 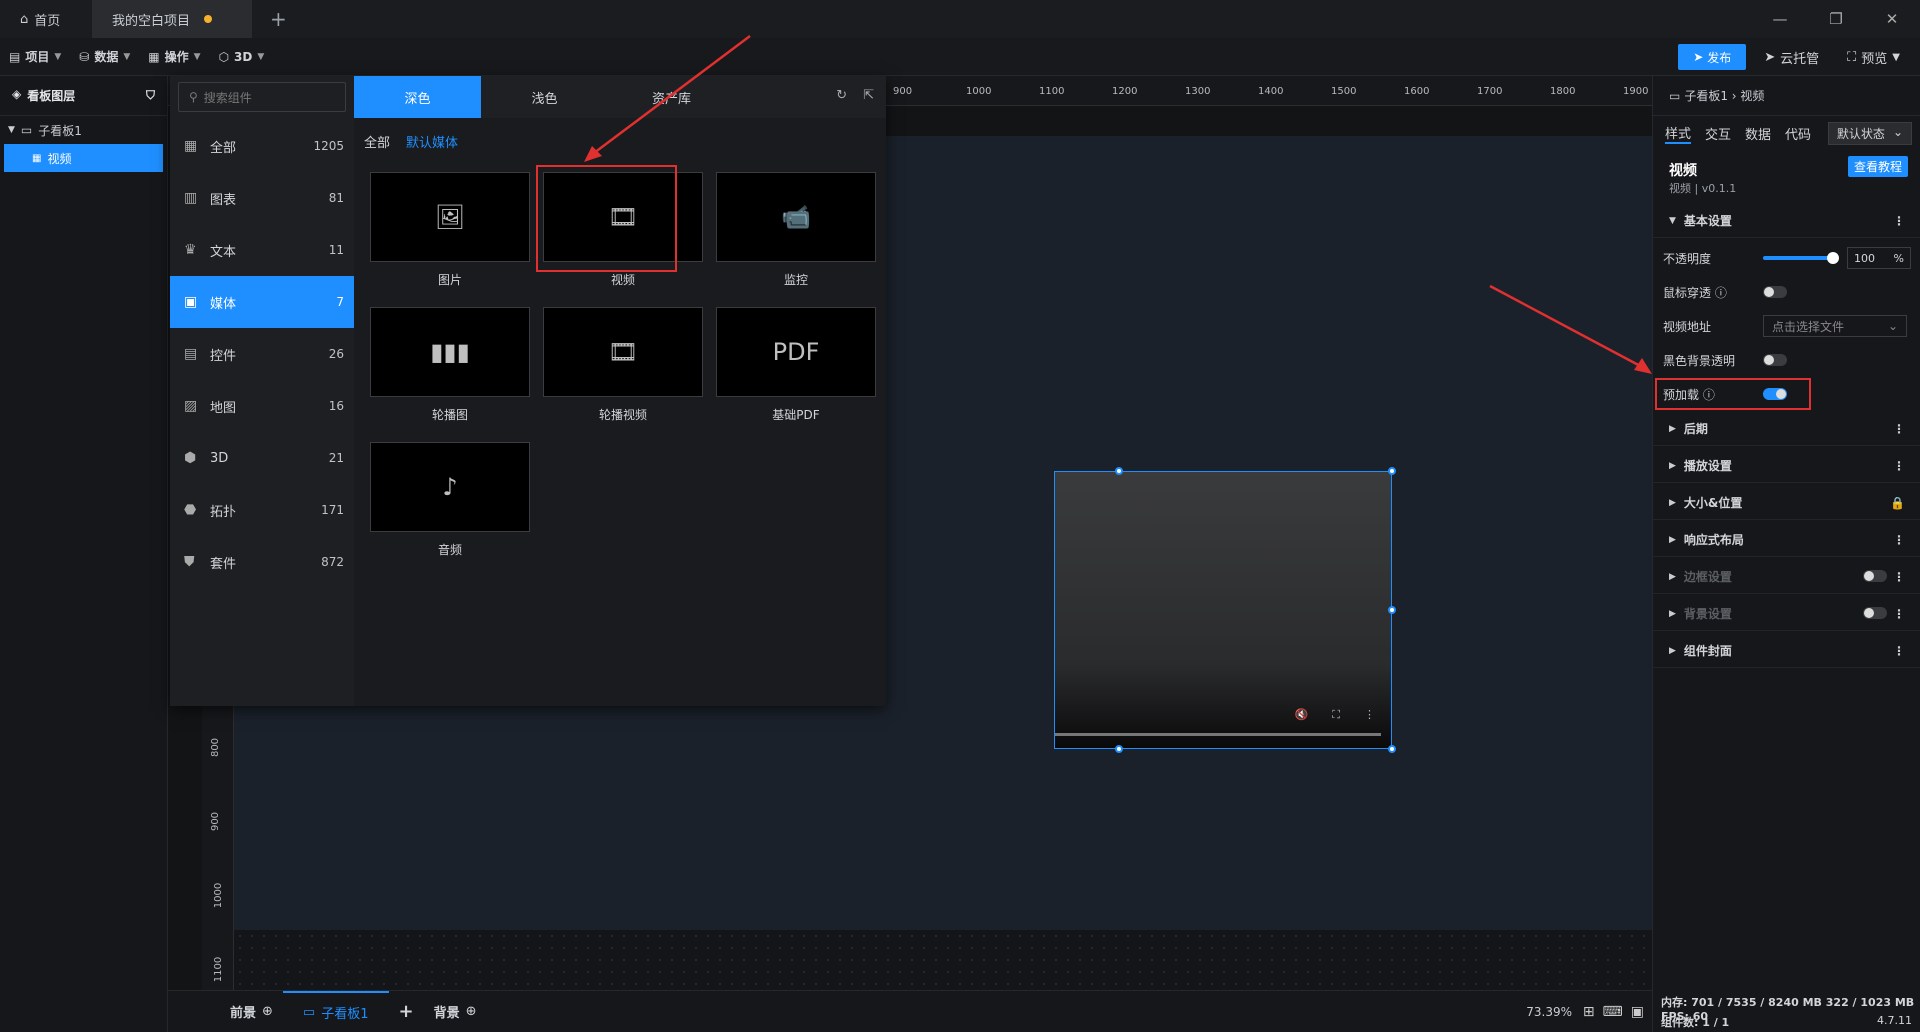 I want to click on chevron-down-icon: ▼, so click(x=261, y=56).